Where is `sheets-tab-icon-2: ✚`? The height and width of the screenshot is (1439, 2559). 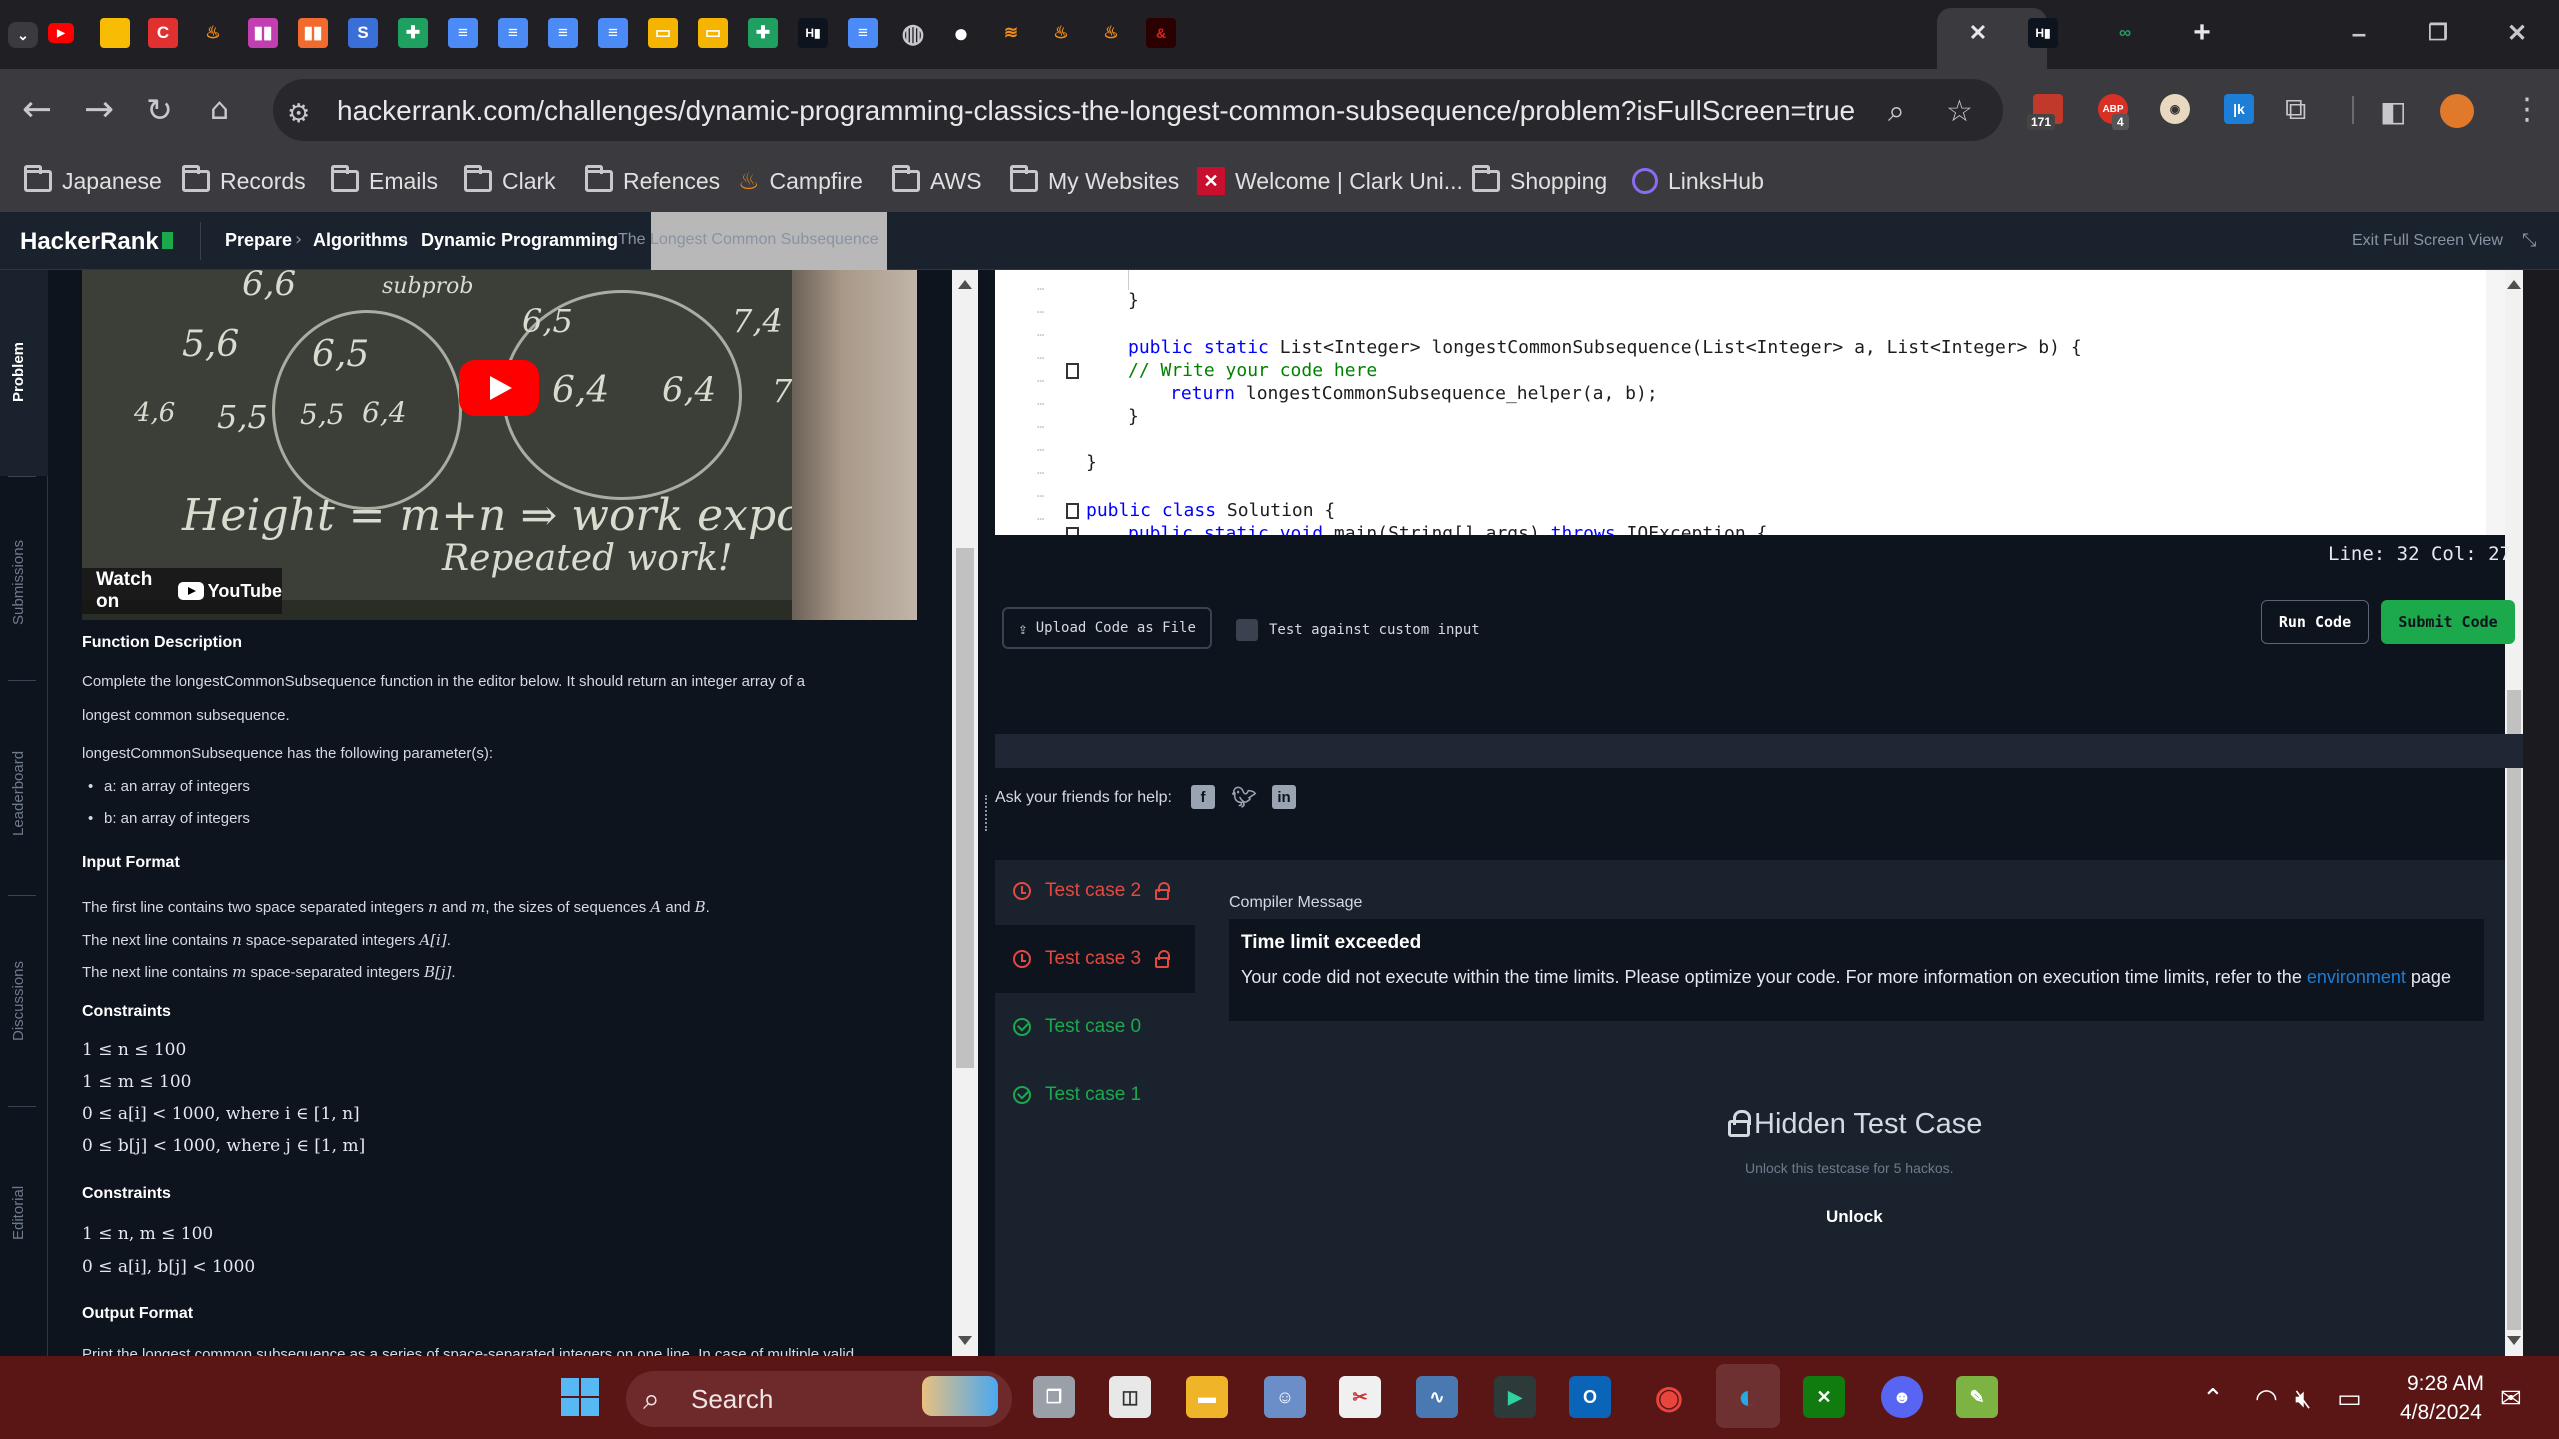
sheets-tab-icon-2: ✚ is located at coordinates (763, 33).